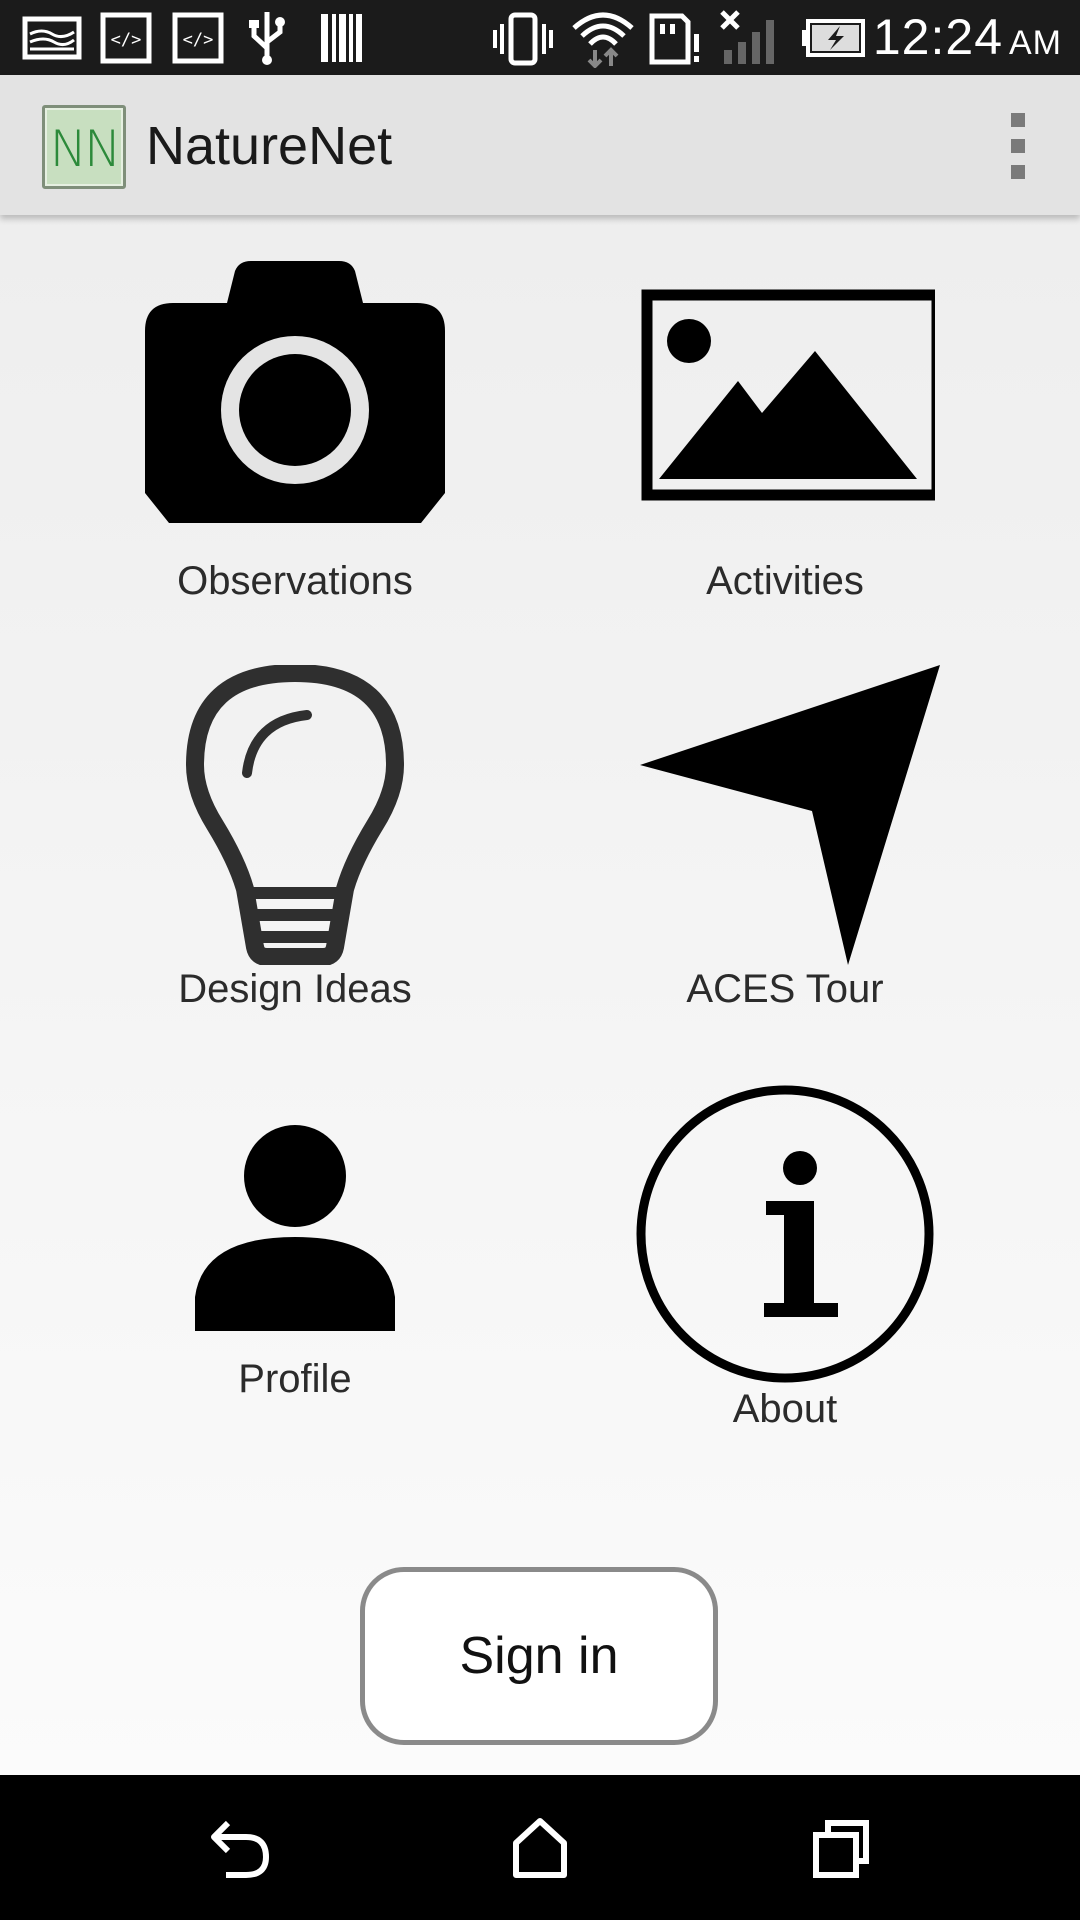 This screenshot has height=1920, width=1080. Describe the element at coordinates (833, 38) in the screenshot. I see `battery-charging-icon` at that location.